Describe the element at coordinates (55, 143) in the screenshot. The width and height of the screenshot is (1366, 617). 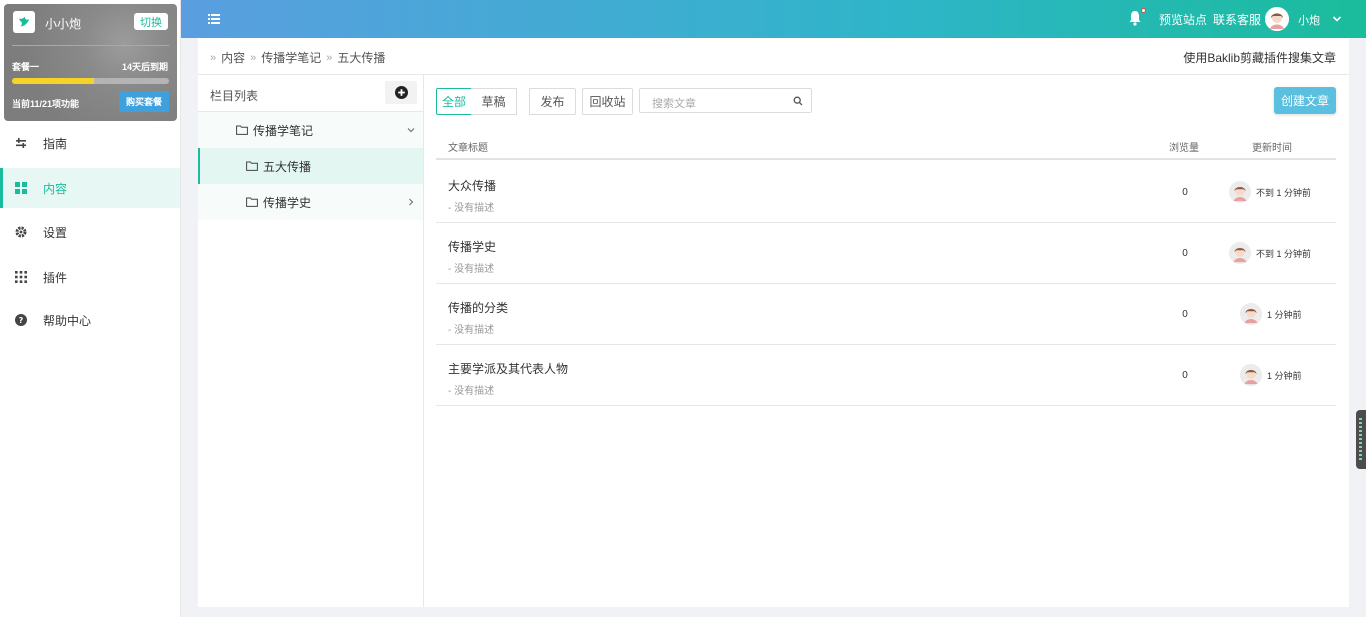
I see `sidebar-item-label: 指南` at that location.